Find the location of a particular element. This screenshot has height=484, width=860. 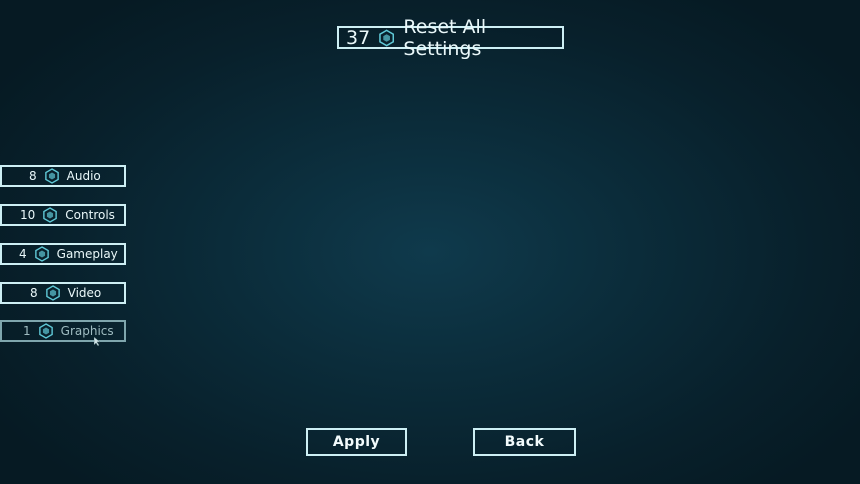

category-video: 8 Video is located at coordinates (63, 293).